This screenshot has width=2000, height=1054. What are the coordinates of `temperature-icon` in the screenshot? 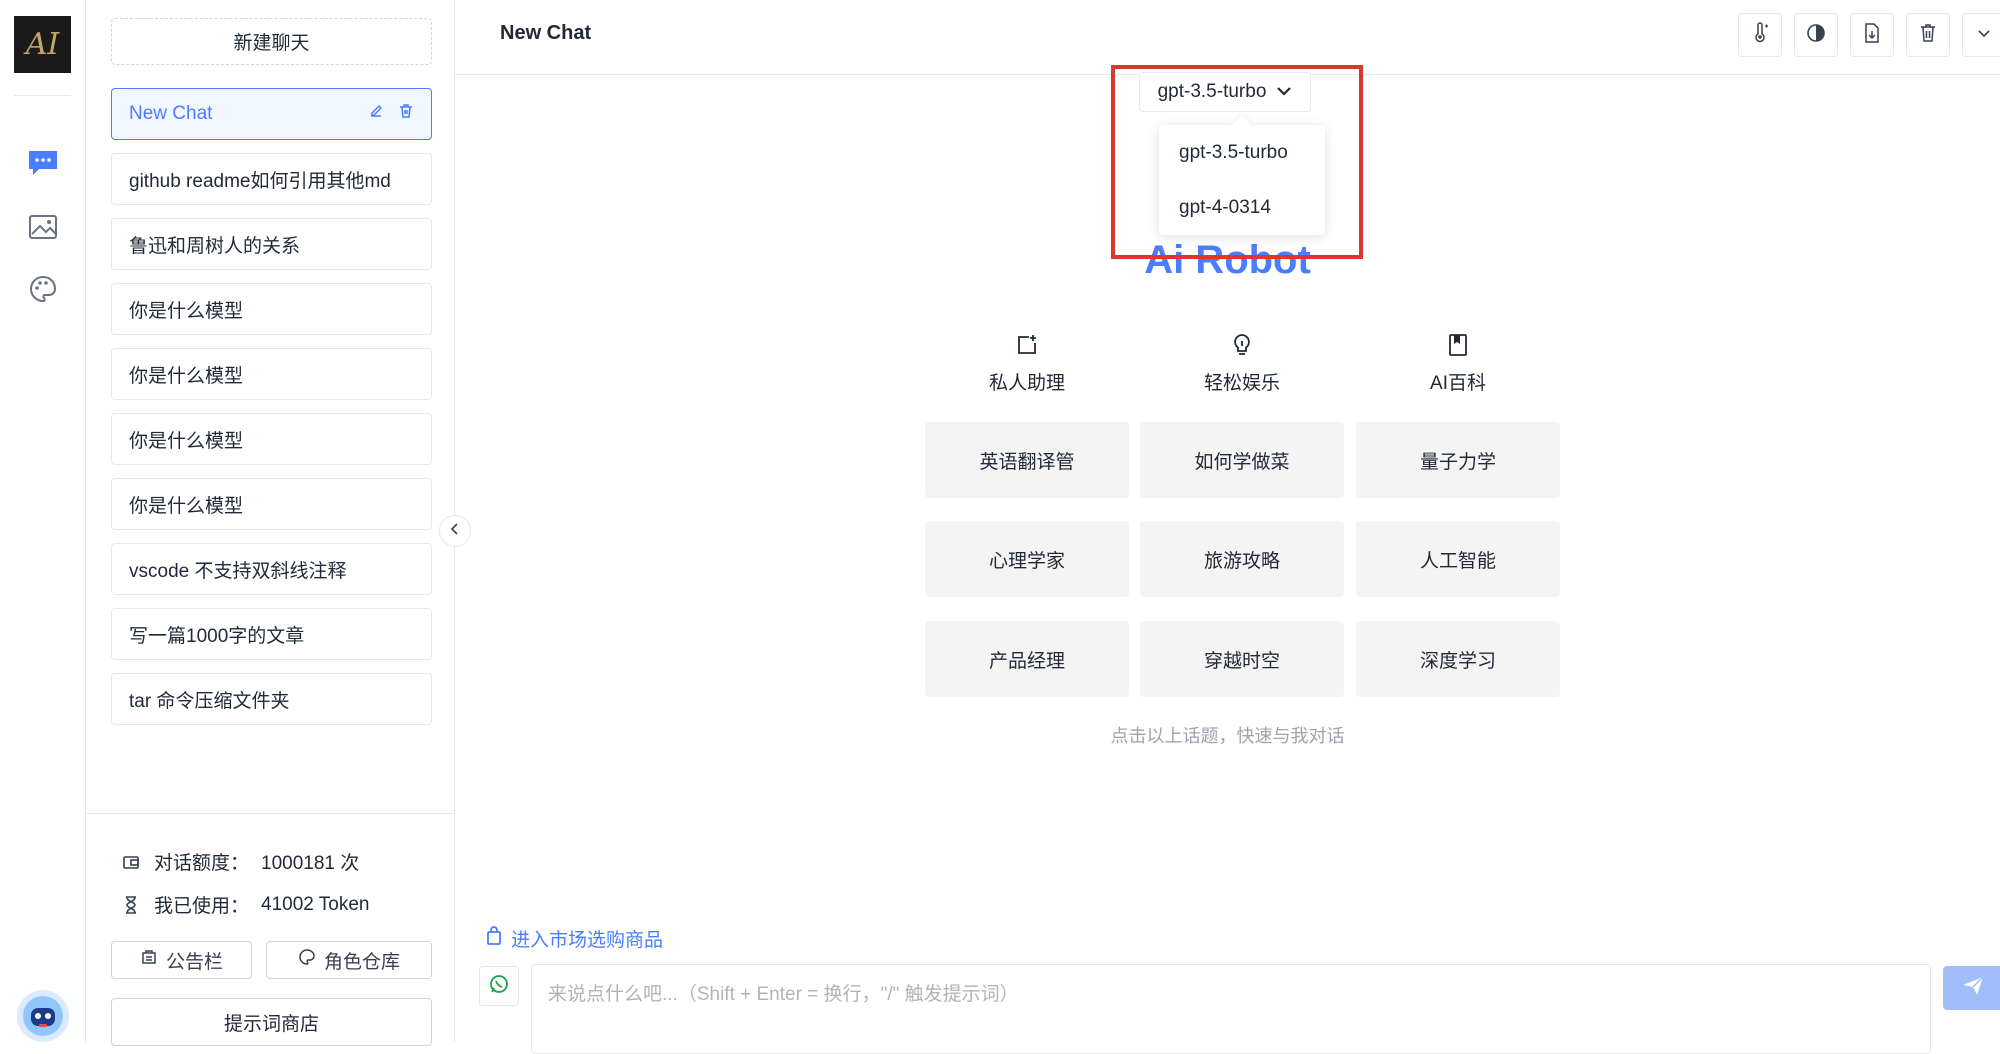 It's located at (1760, 35).